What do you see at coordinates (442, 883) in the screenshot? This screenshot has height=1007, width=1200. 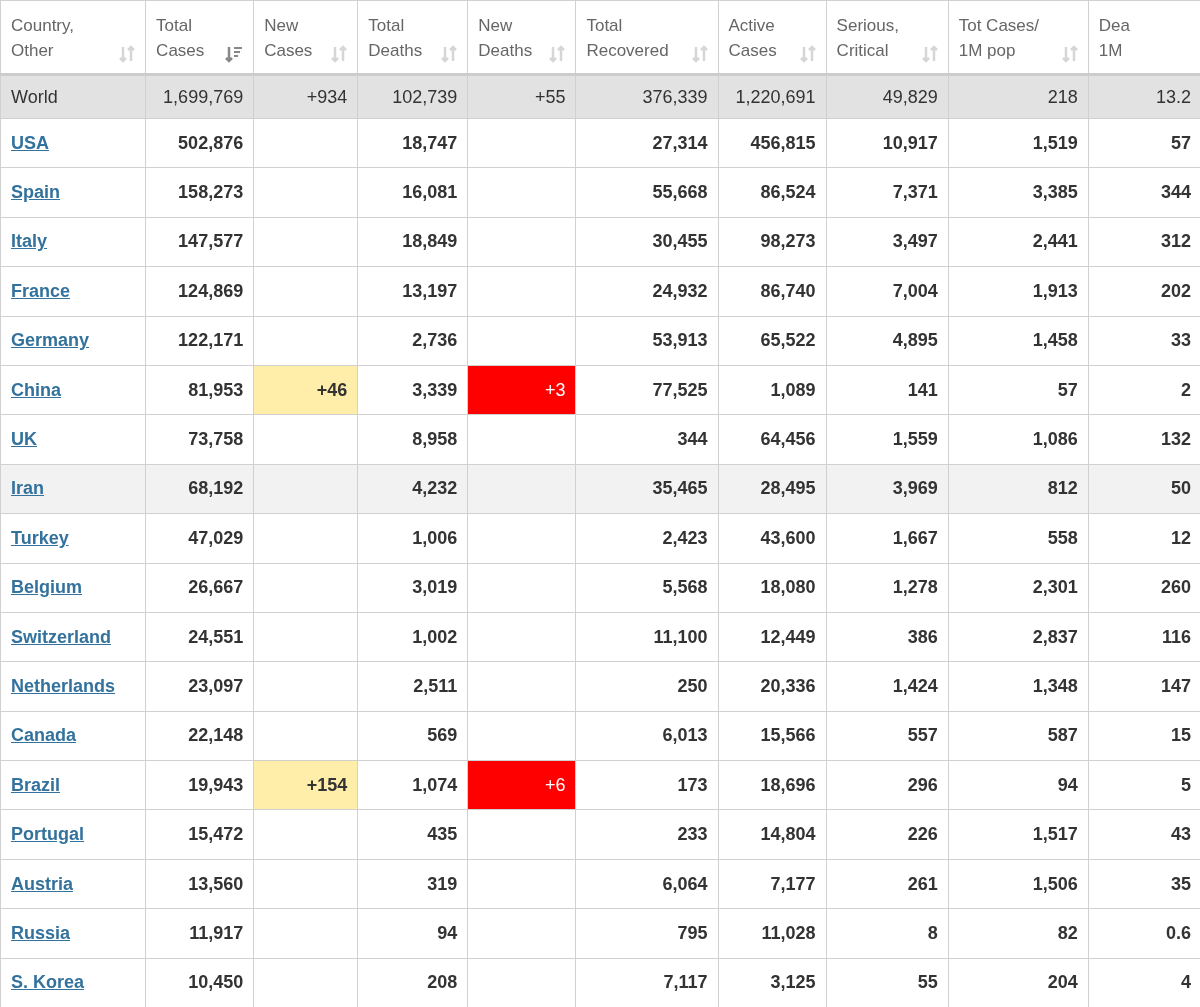 I see `table-cell: 319` at bounding box center [442, 883].